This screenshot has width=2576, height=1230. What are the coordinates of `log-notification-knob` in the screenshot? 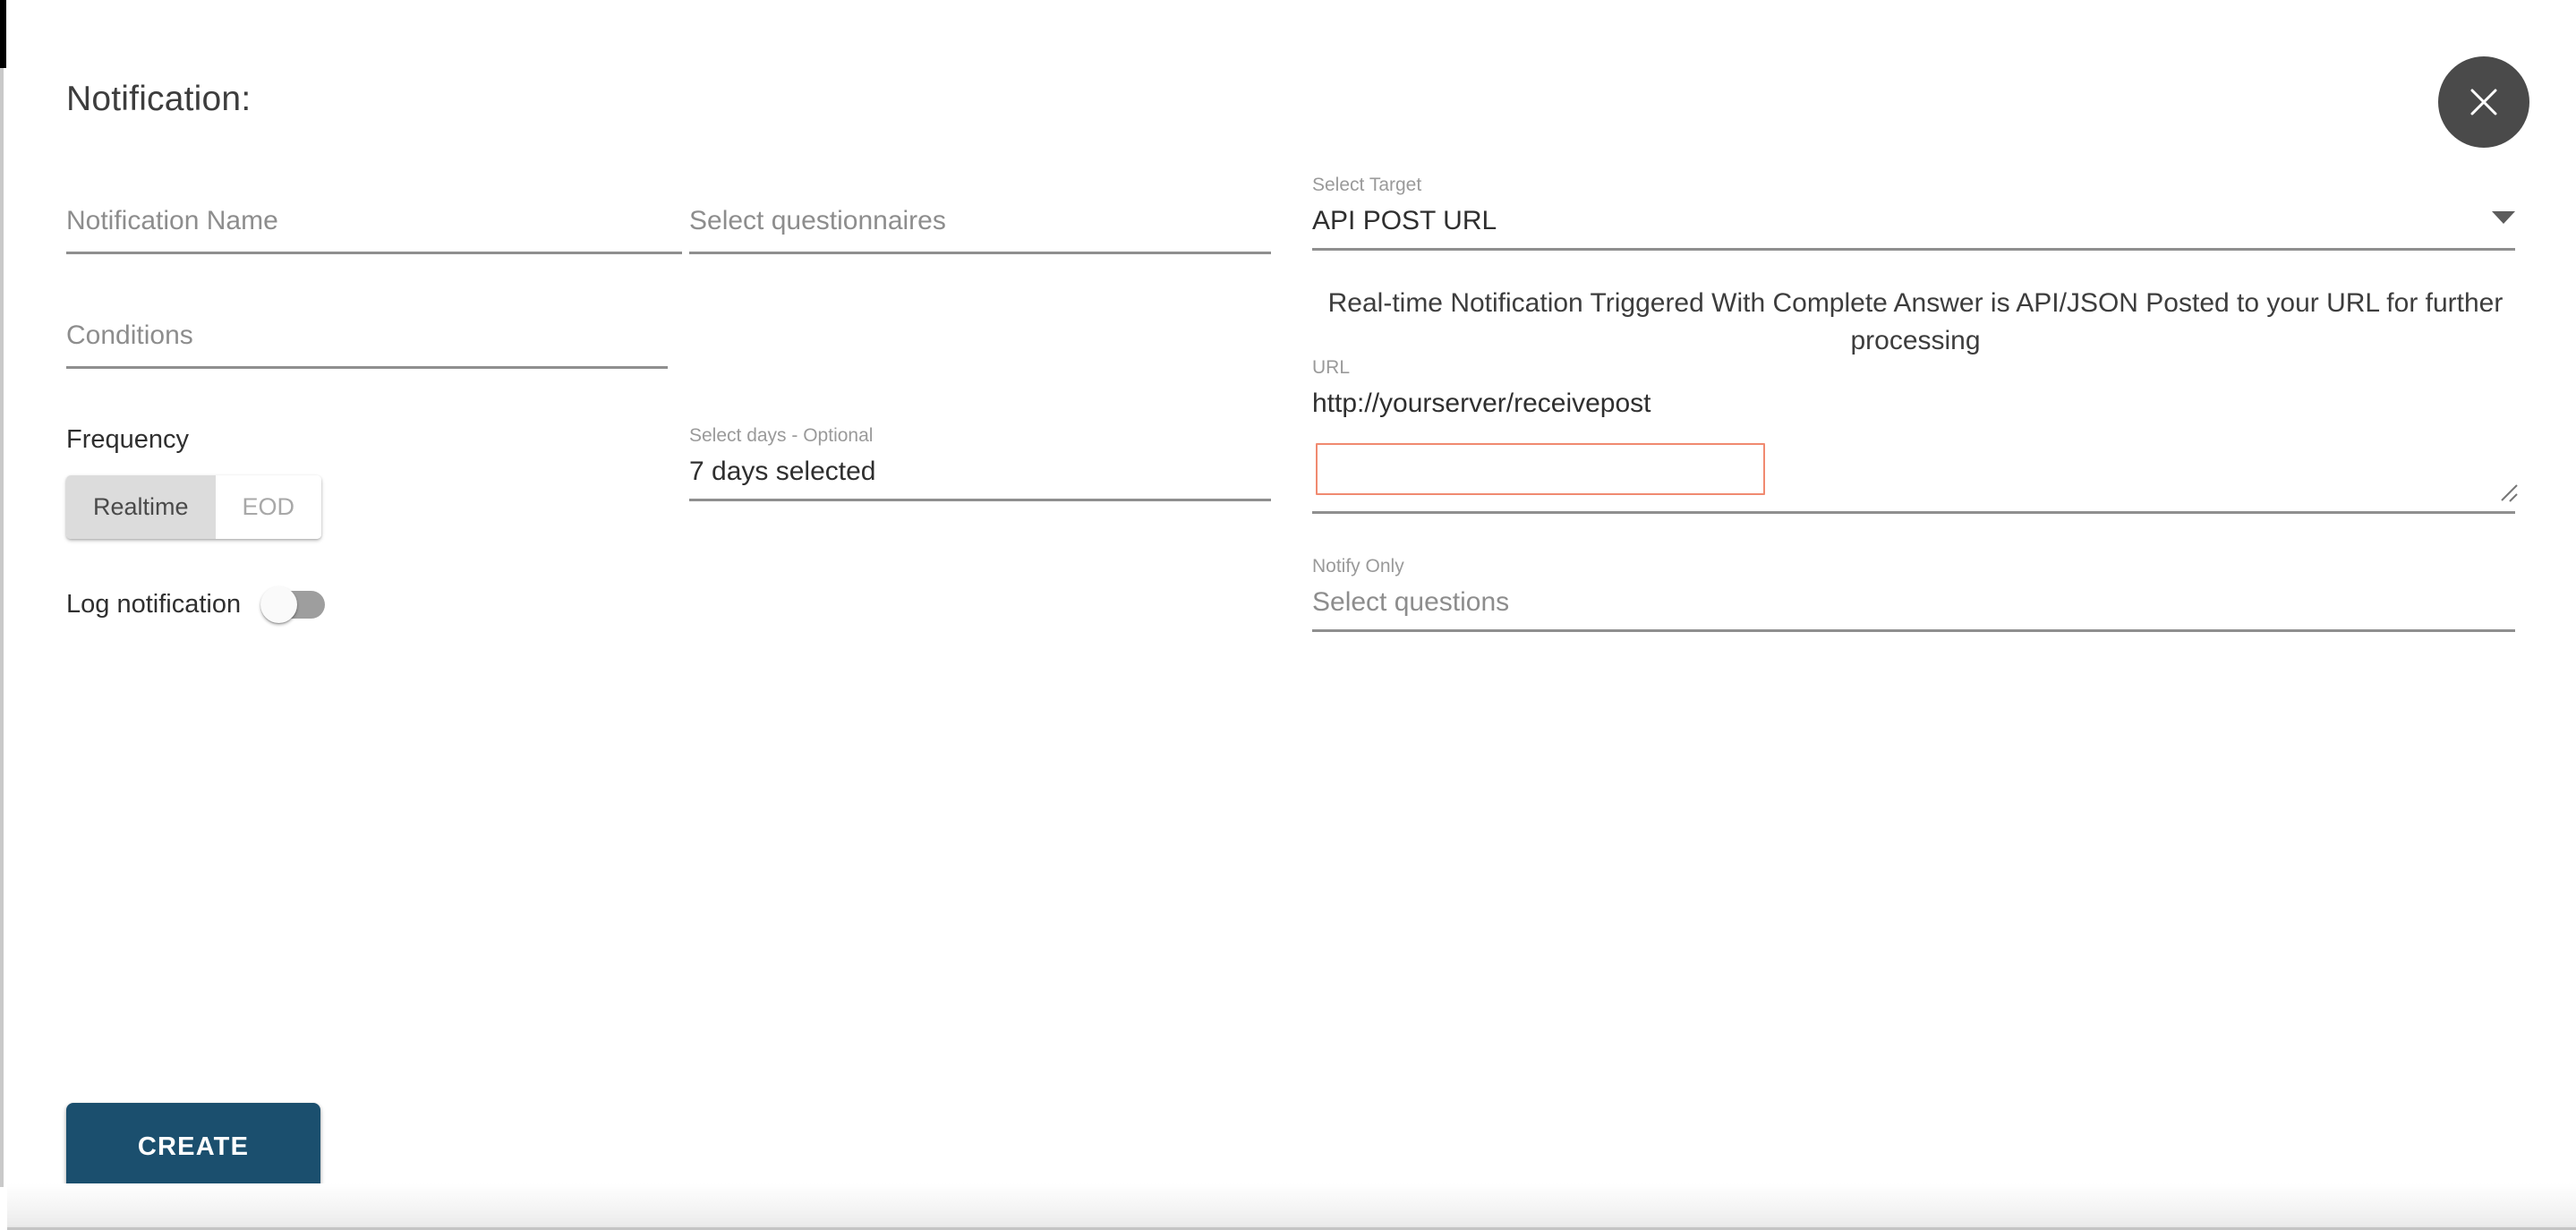 It's located at (279, 605).